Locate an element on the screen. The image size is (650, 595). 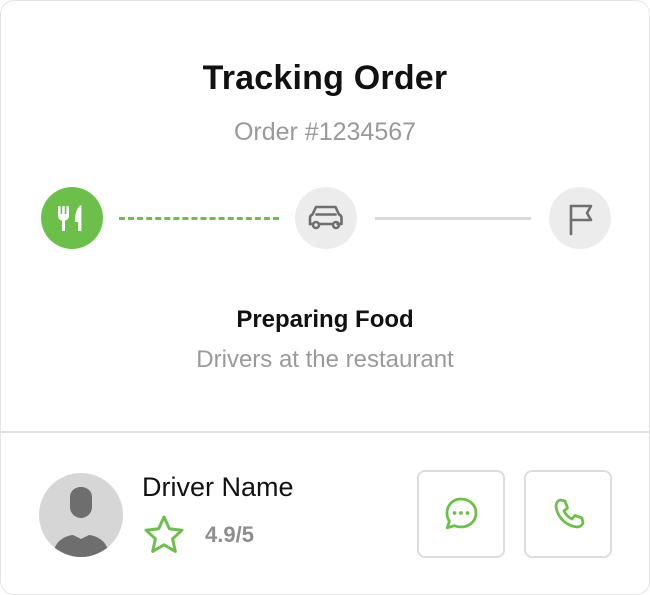
driver-rating: 4.9/5 is located at coordinates (229, 534).